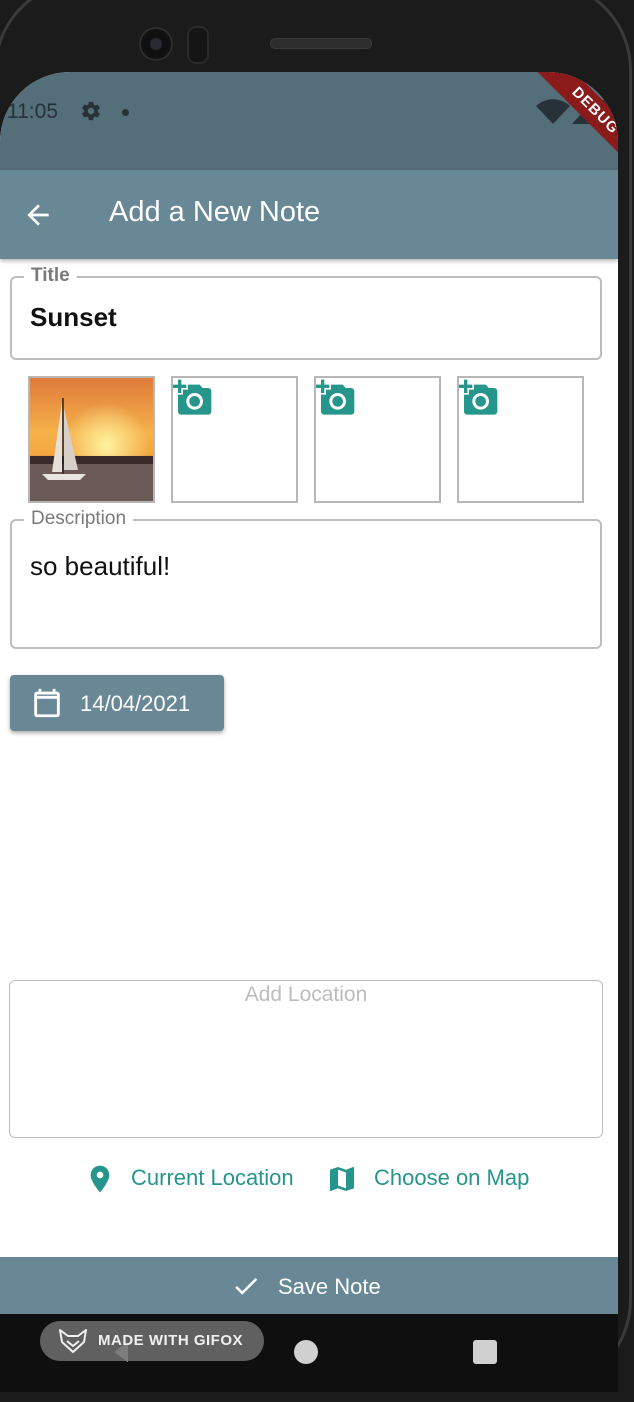  I want to click on sunset-photo-thumbnail, so click(91, 439).